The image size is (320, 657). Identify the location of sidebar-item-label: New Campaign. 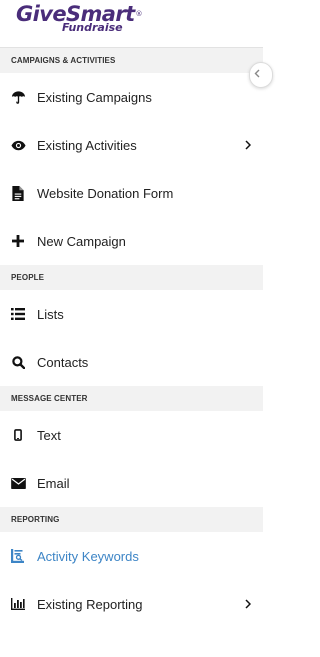
(81, 241).